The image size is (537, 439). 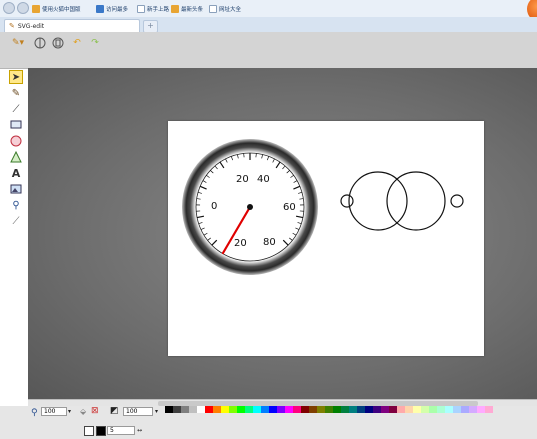 I want to click on bookmark-label: 使用火狐中国版, so click(x=61, y=9).